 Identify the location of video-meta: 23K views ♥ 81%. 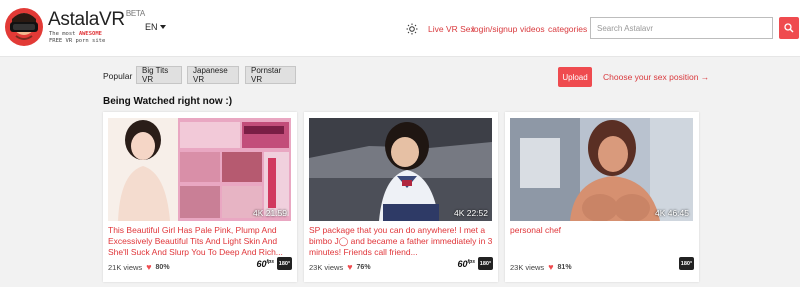
(541, 267).